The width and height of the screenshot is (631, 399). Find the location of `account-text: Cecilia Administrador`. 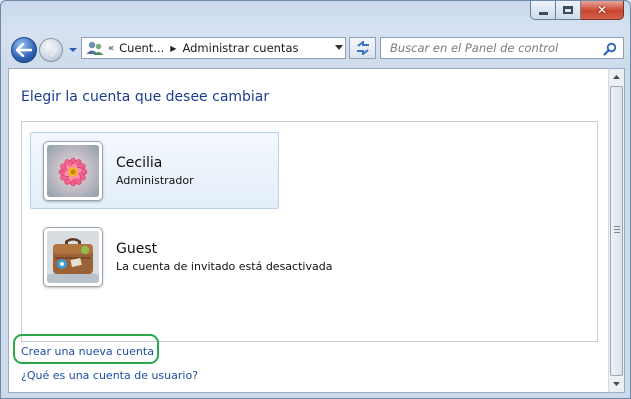

account-text: Cecilia Administrador is located at coordinates (155, 171).